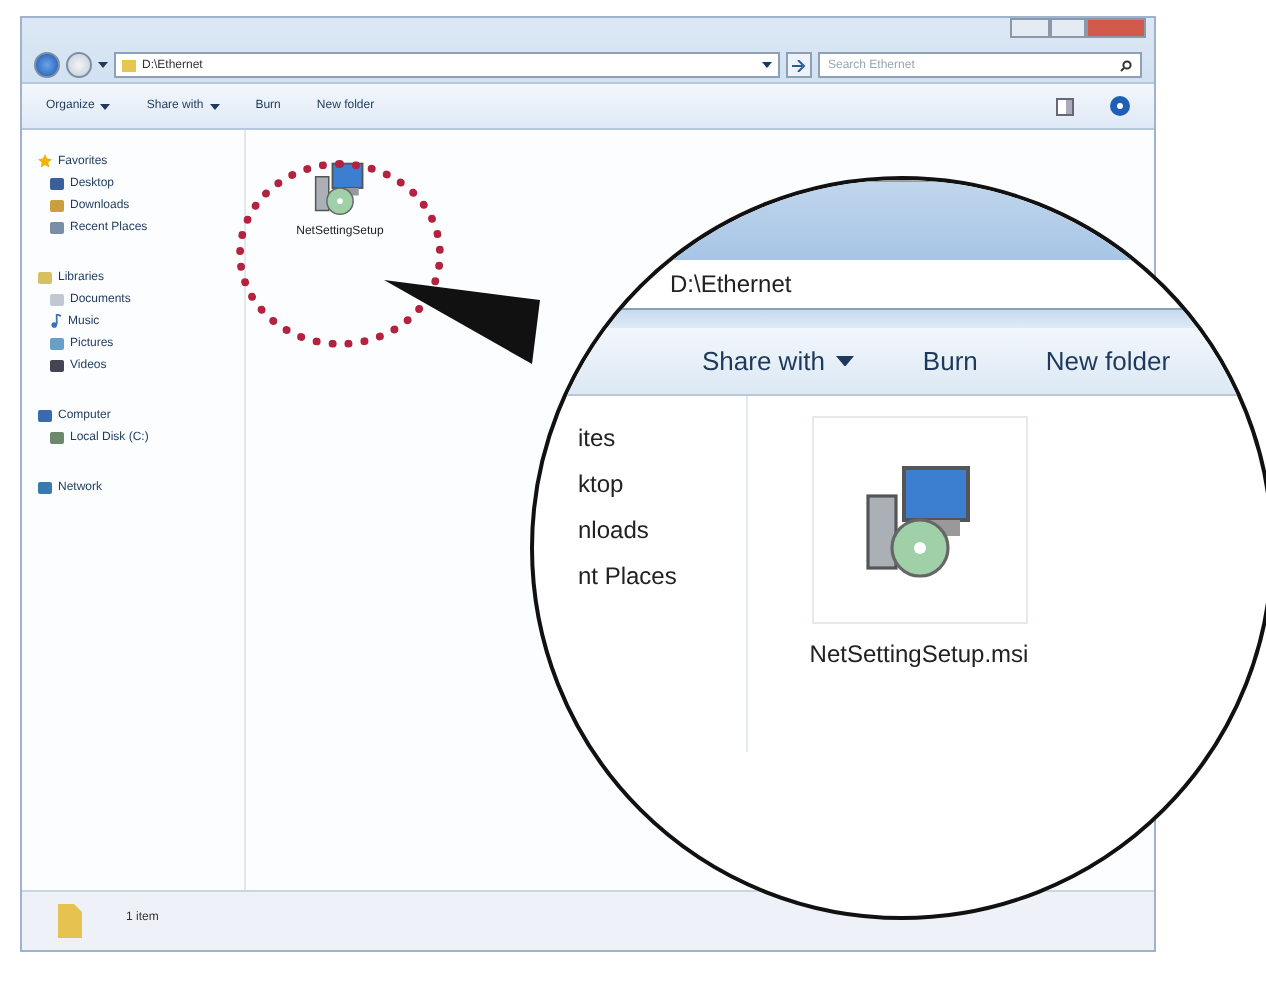 The image size is (1266, 990). Describe the element at coordinates (731, 285) in the screenshot. I see `address-text: D:\Ethernet` at that location.